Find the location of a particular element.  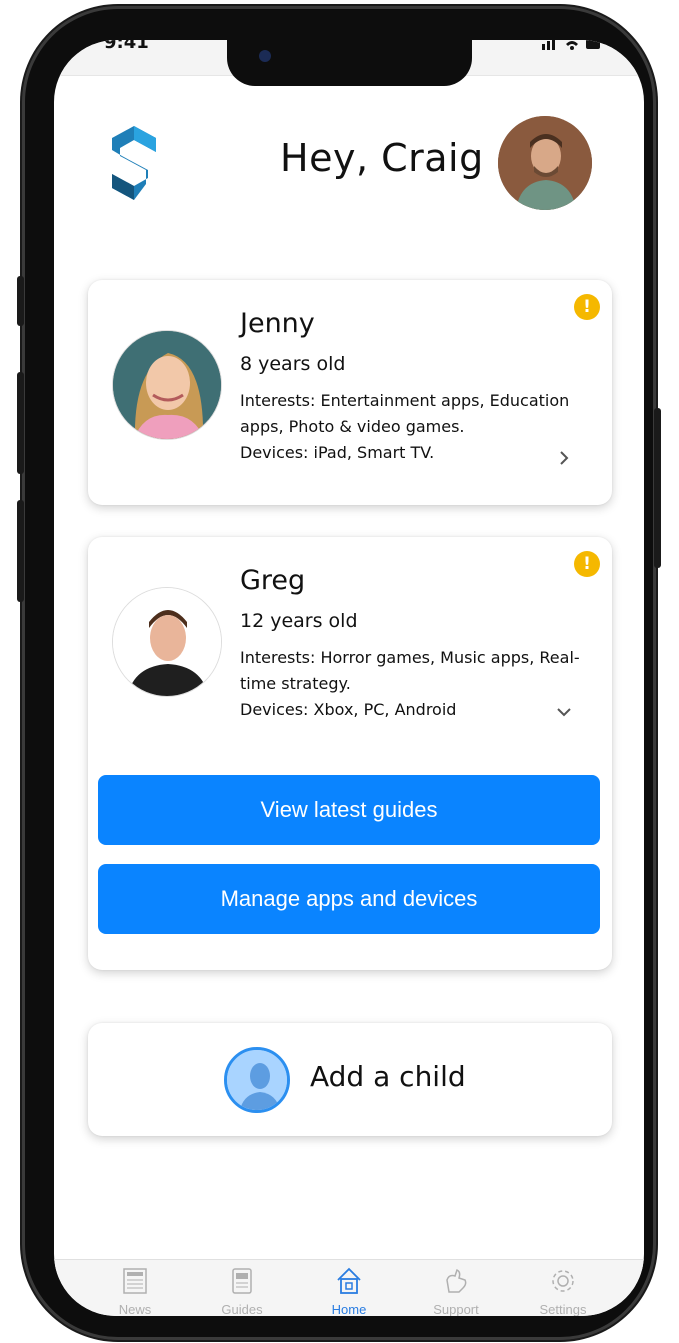

add-child-card: Add a child is located at coordinates (350, 1079).